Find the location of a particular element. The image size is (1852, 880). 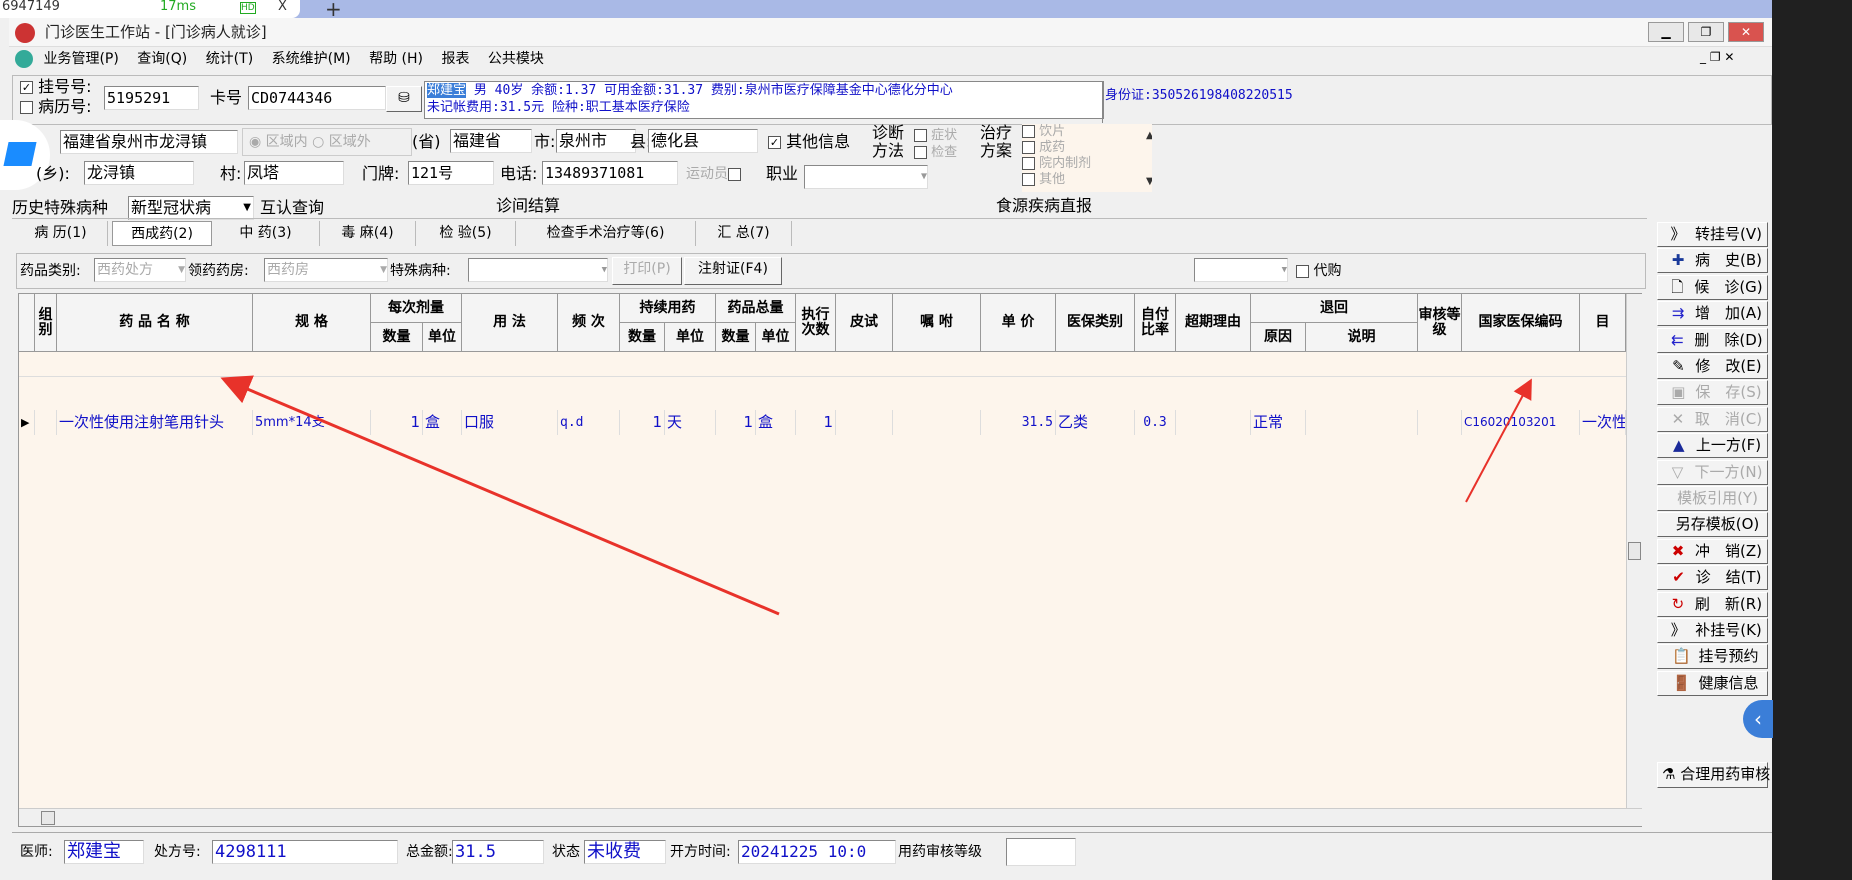

side-button-0: 》转挂号(V) is located at coordinates (1712, 234).